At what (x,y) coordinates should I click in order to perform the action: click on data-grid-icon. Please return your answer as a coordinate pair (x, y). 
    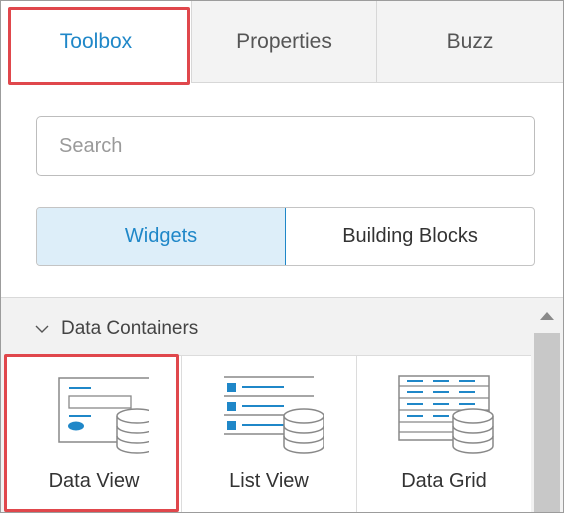
    Looking at the image, I should click on (446, 414).